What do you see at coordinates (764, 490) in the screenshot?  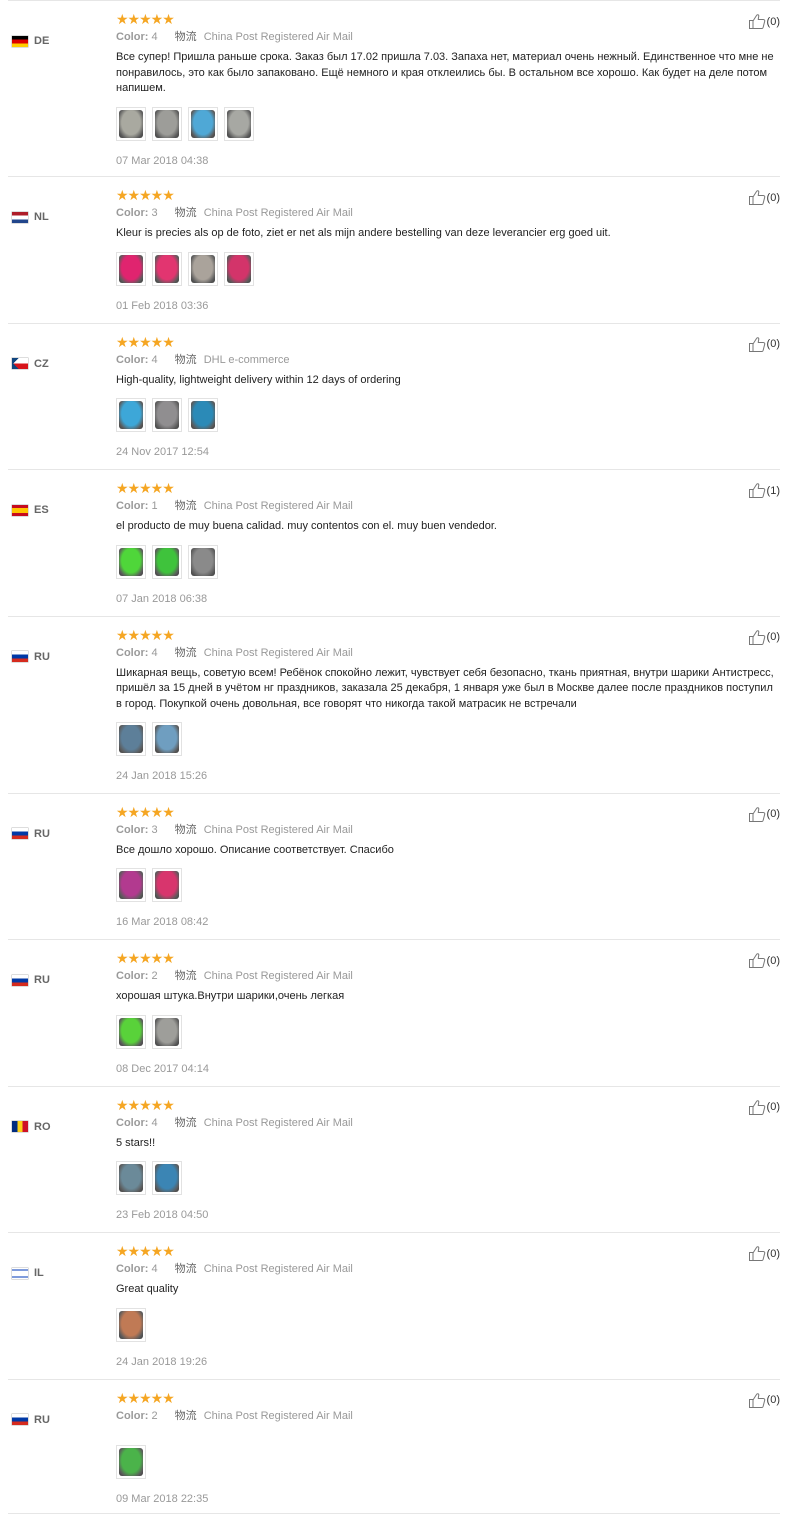 I see `helpful-button: (1)` at bounding box center [764, 490].